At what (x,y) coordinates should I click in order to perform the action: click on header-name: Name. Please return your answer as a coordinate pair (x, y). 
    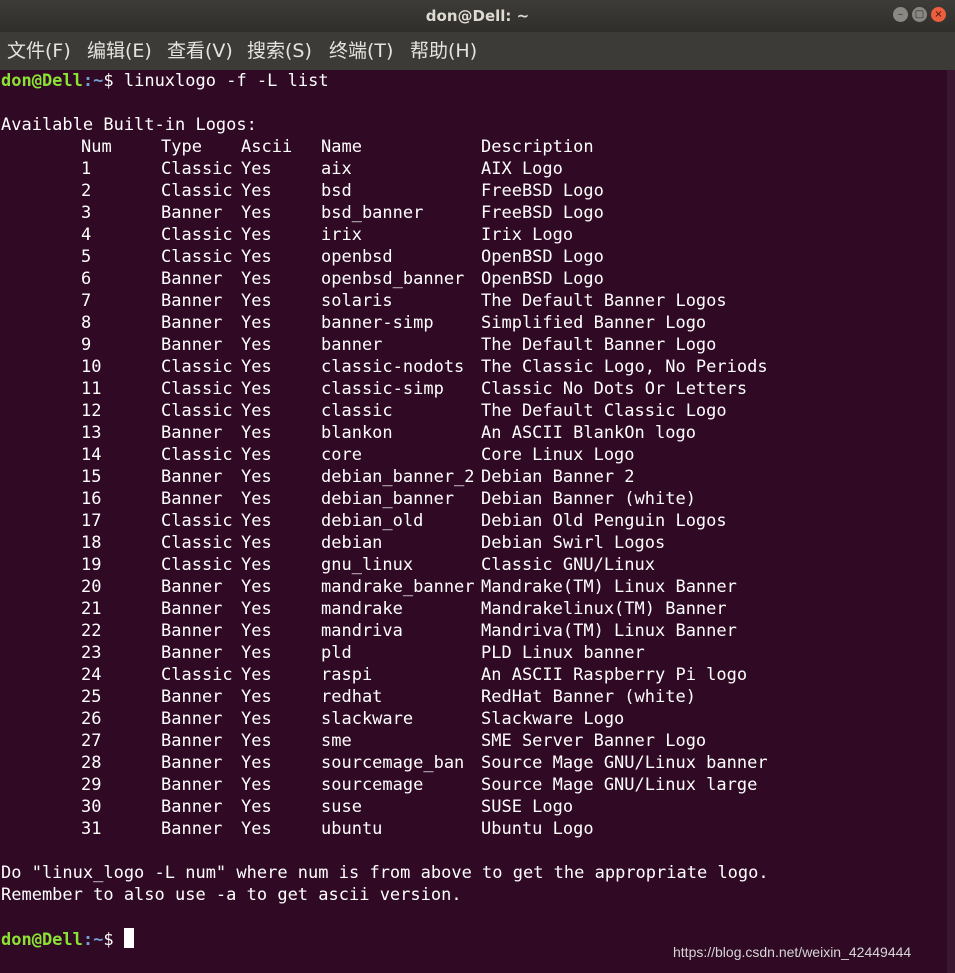
    Looking at the image, I should click on (341, 147).